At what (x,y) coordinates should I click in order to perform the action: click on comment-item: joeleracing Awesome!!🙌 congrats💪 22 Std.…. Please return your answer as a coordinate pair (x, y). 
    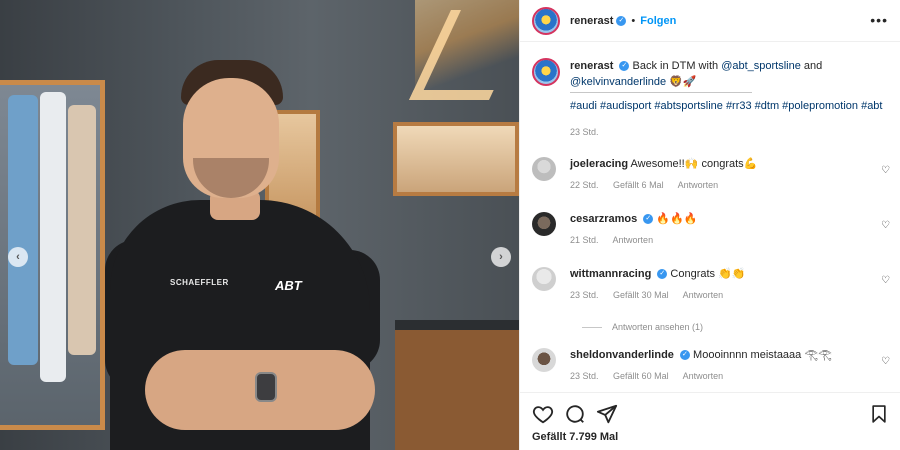
    Looking at the image, I should click on (712, 173).